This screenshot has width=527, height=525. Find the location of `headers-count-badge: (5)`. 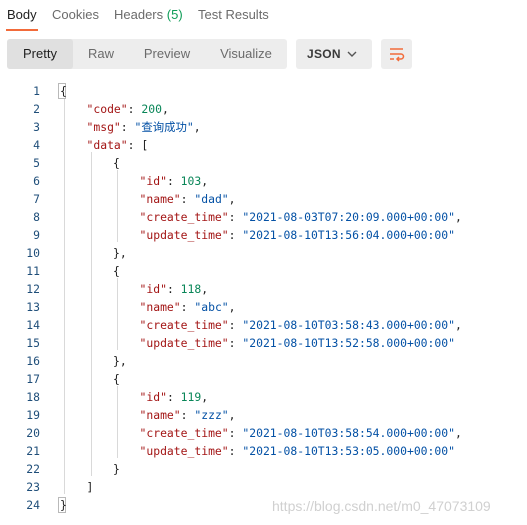

headers-count-badge: (5) is located at coordinates (174, 14).